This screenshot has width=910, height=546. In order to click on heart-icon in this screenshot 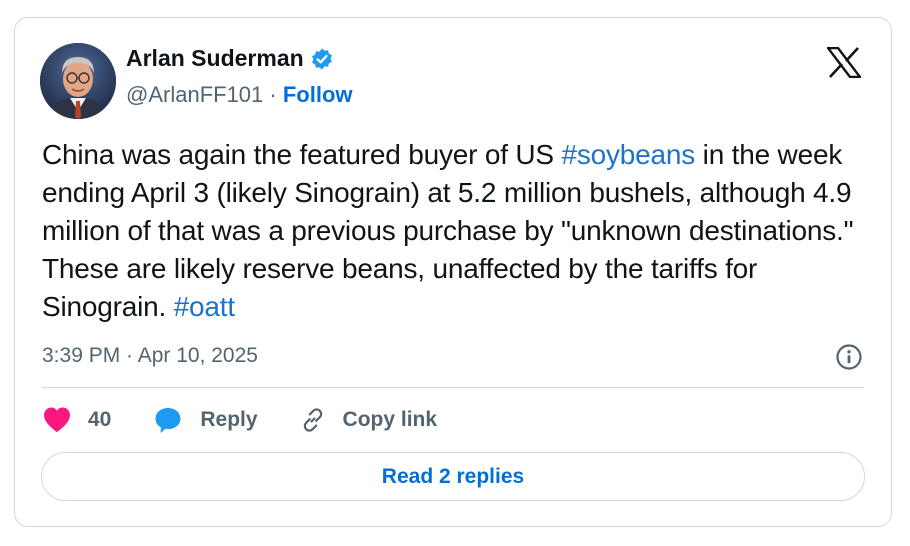, I will do `click(57, 419)`.